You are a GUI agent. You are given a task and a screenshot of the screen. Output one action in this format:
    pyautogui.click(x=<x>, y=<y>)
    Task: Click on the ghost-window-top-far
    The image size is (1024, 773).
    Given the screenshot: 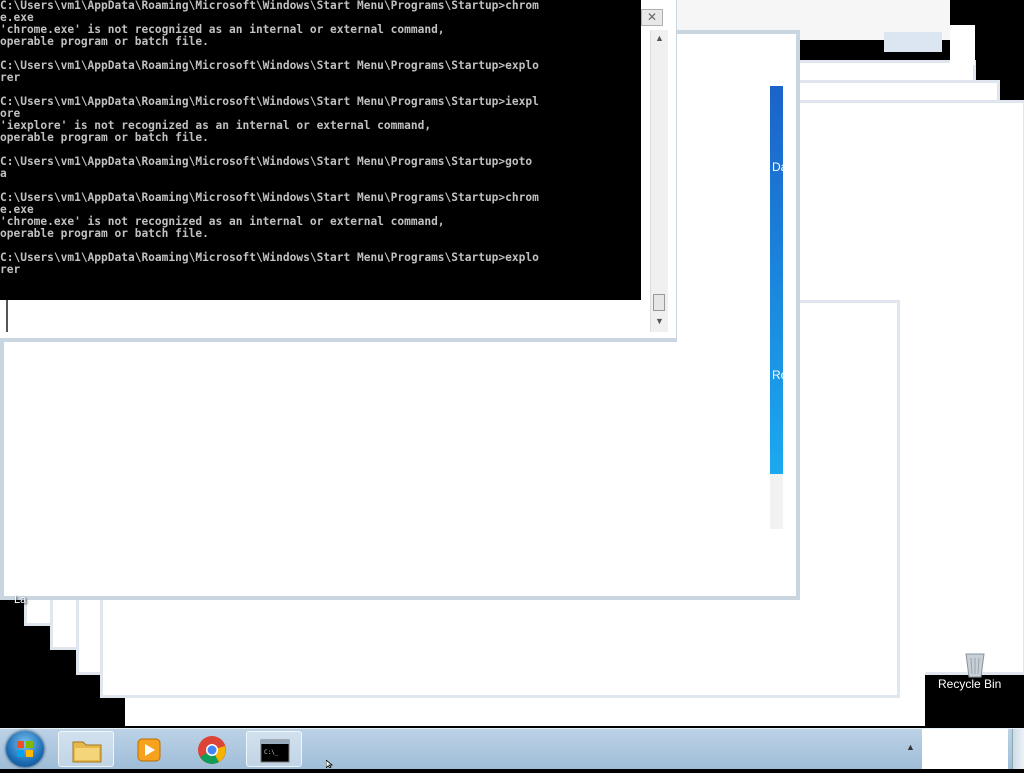 What is the action you would take?
    pyautogui.click(x=962, y=45)
    